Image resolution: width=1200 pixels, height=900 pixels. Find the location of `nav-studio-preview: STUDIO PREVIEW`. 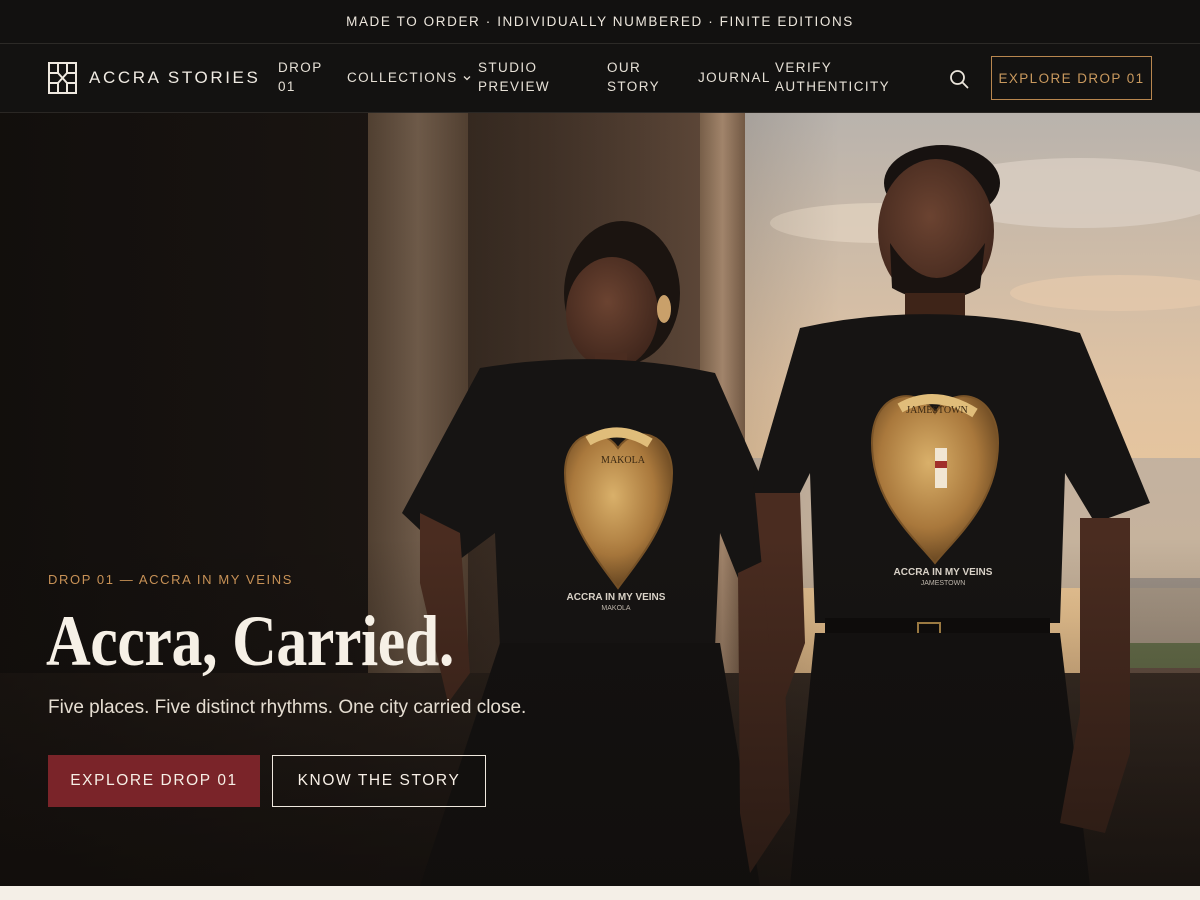

nav-studio-preview: STUDIO PREVIEW is located at coordinates (514, 77).